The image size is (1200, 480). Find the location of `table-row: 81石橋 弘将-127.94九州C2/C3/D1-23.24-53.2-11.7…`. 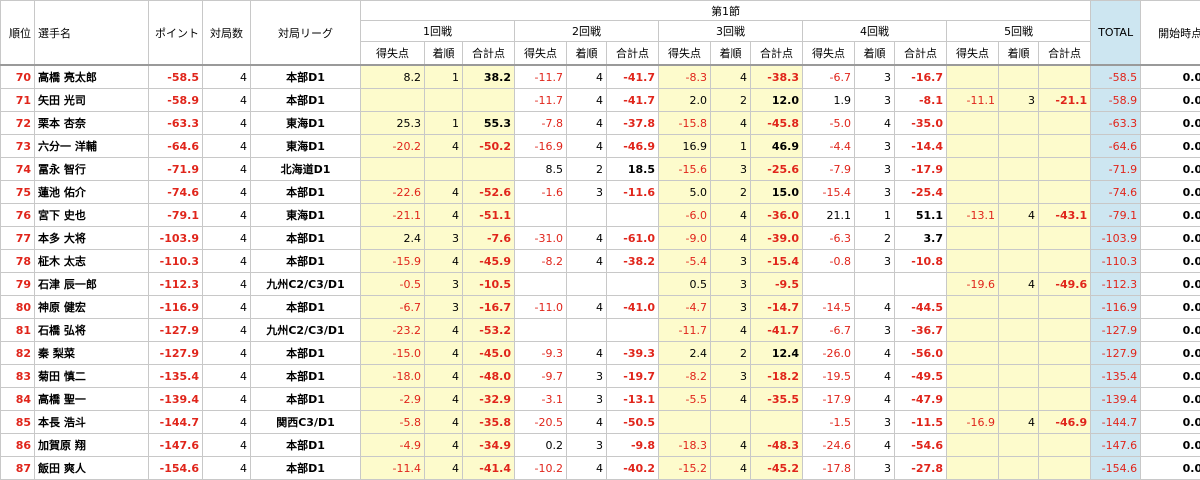

table-row: 81石橋 弘将-127.94九州C2/C3/D1-23.24-53.2-11.7… is located at coordinates (600, 330).